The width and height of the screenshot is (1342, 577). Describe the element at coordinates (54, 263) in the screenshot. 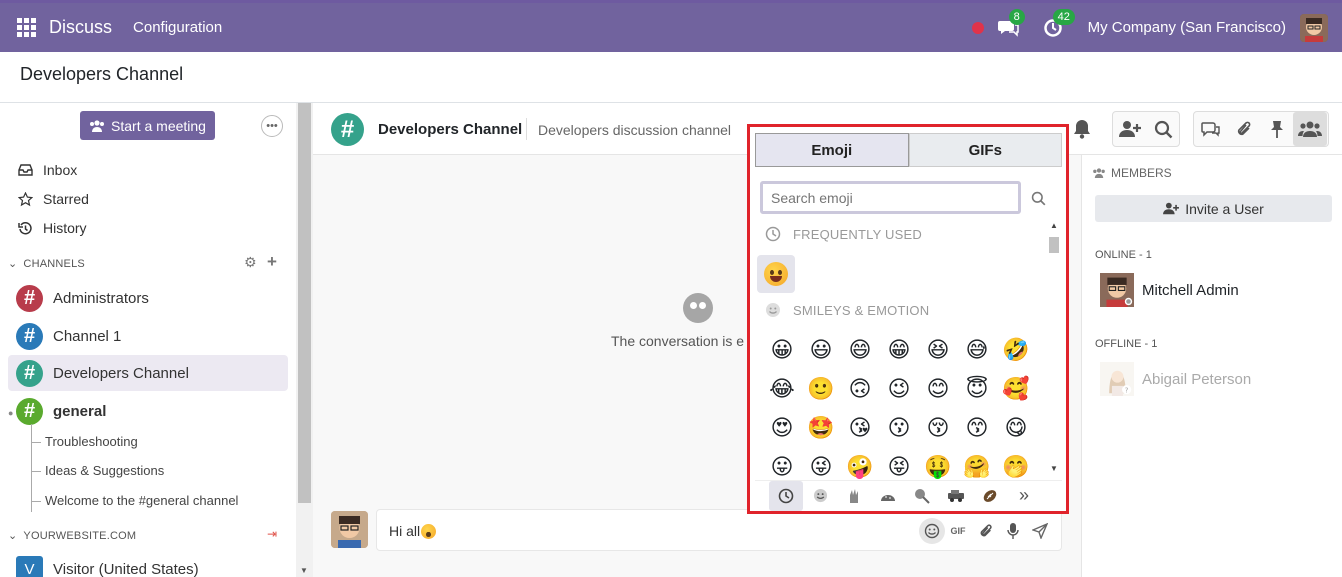

I see `channels-header-label: CHANNELS` at that location.